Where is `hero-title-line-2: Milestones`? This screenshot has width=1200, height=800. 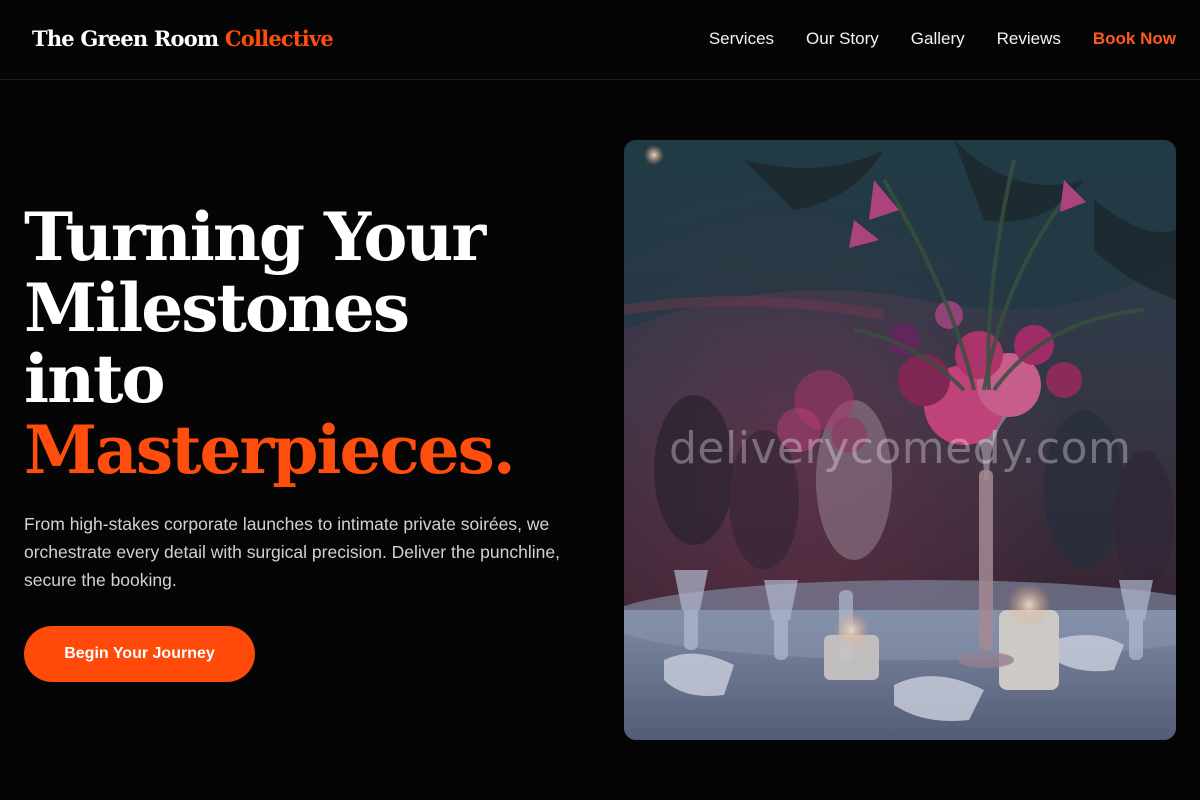 hero-title-line-2: Milestones is located at coordinates (217, 308).